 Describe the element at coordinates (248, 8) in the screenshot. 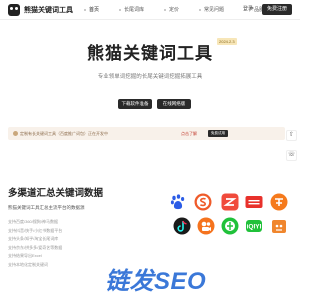

I see `login-link: 登录` at that location.